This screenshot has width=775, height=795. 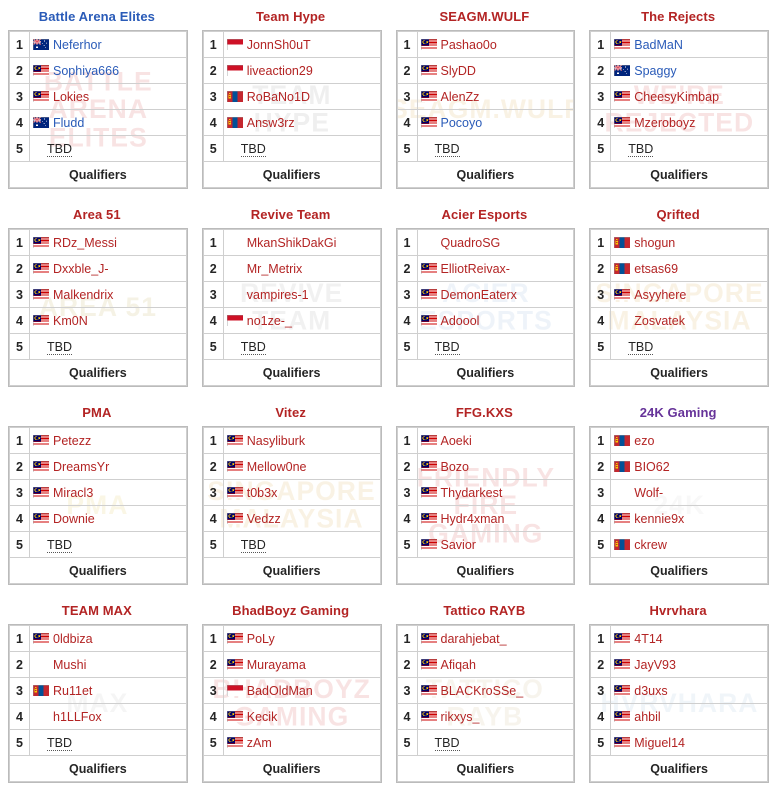 What do you see at coordinates (259, 743) in the screenshot?
I see `player-name-link: zAm` at bounding box center [259, 743].